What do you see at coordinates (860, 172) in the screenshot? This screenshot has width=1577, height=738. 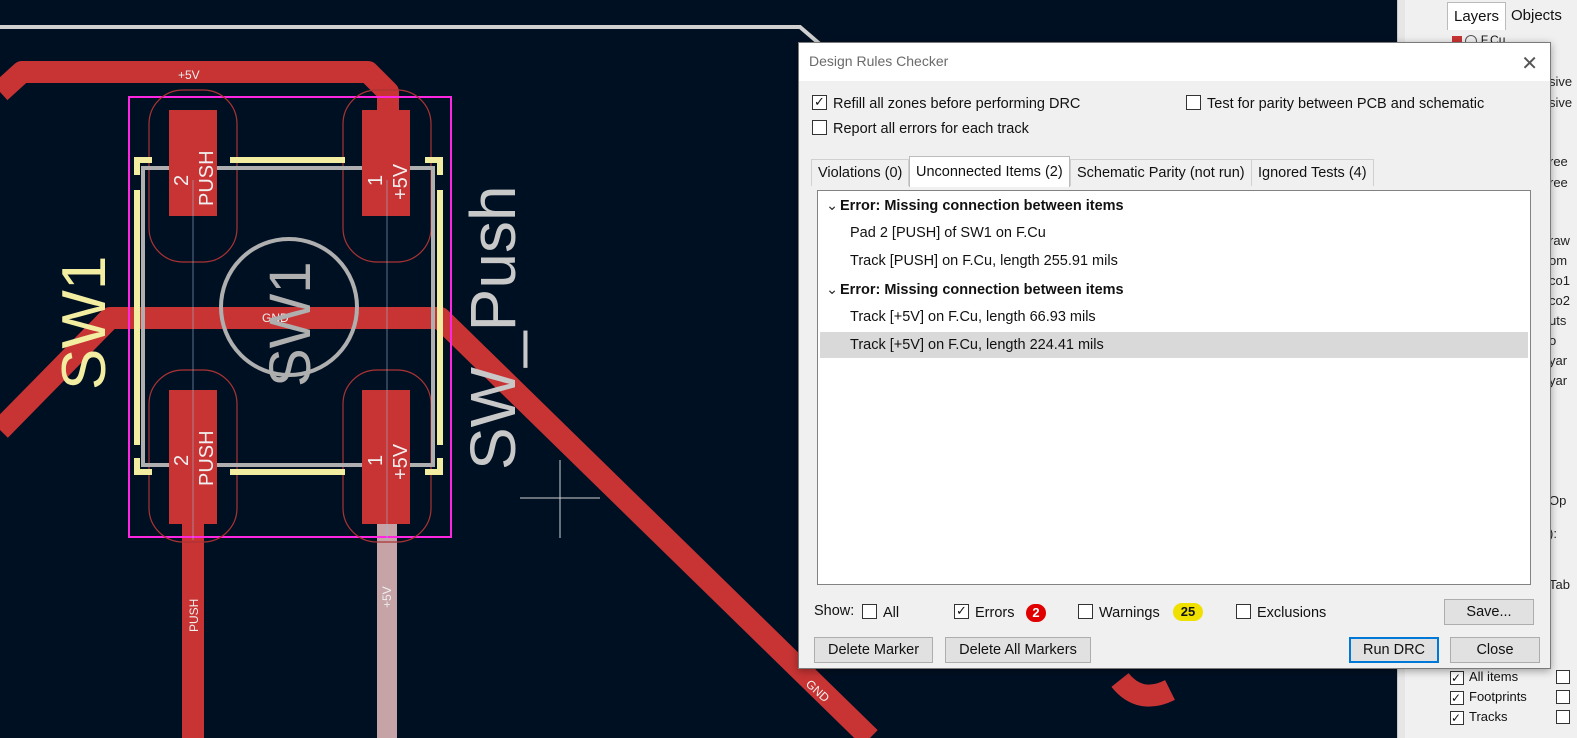 I see `tab-violations: Violations (0)` at bounding box center [860, 172].